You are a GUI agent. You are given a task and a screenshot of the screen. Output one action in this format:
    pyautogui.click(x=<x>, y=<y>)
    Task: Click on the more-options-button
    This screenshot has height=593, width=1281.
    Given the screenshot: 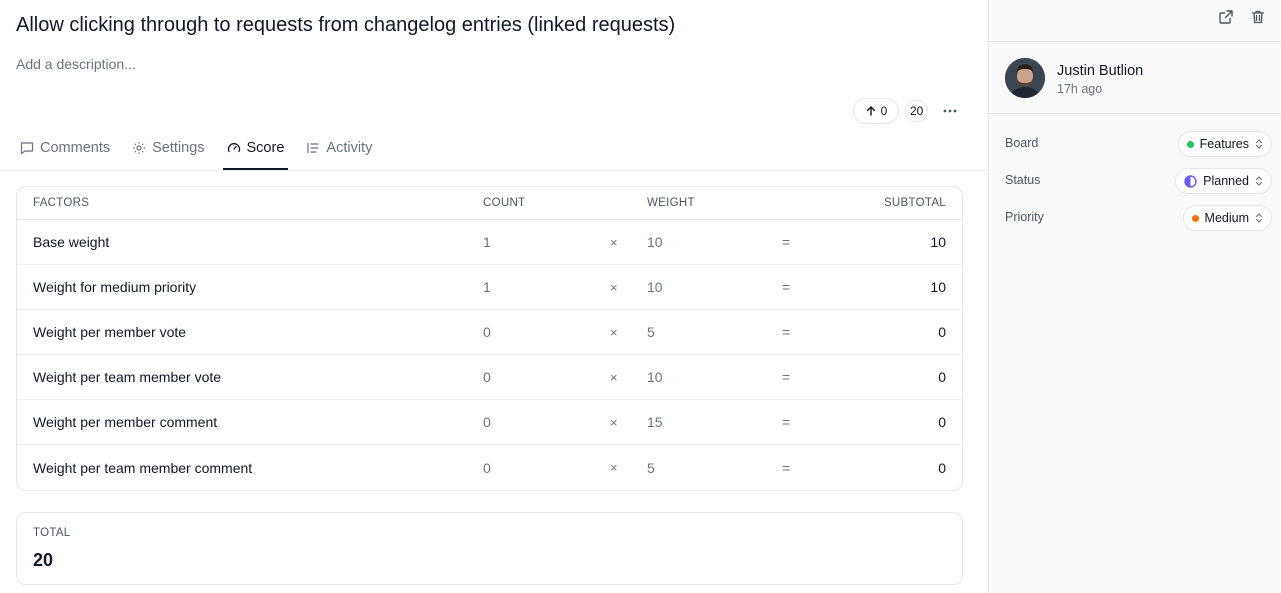 What is the action you would take?
    pyautogui.click(x=950, y=111)
    